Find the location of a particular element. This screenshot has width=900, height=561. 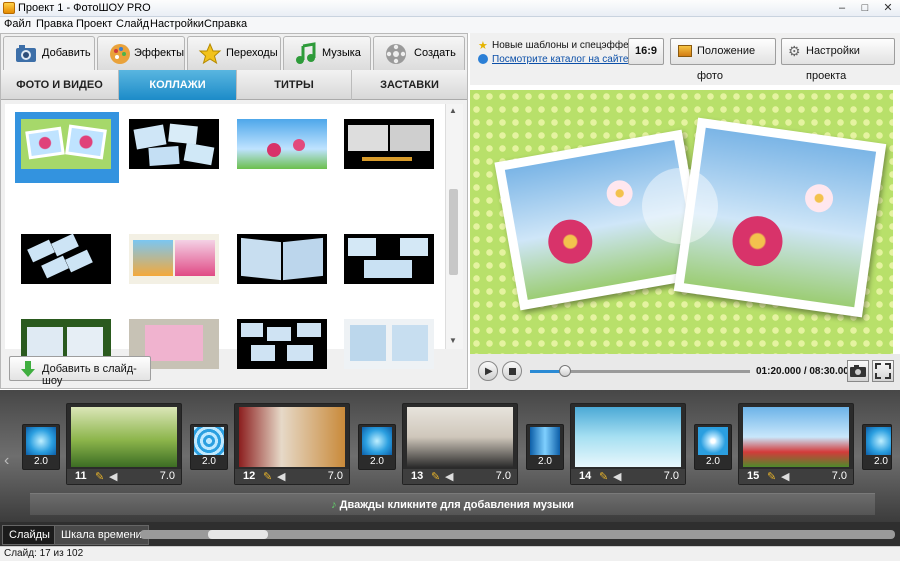

seek-handle is located at coordinates (565, 371).